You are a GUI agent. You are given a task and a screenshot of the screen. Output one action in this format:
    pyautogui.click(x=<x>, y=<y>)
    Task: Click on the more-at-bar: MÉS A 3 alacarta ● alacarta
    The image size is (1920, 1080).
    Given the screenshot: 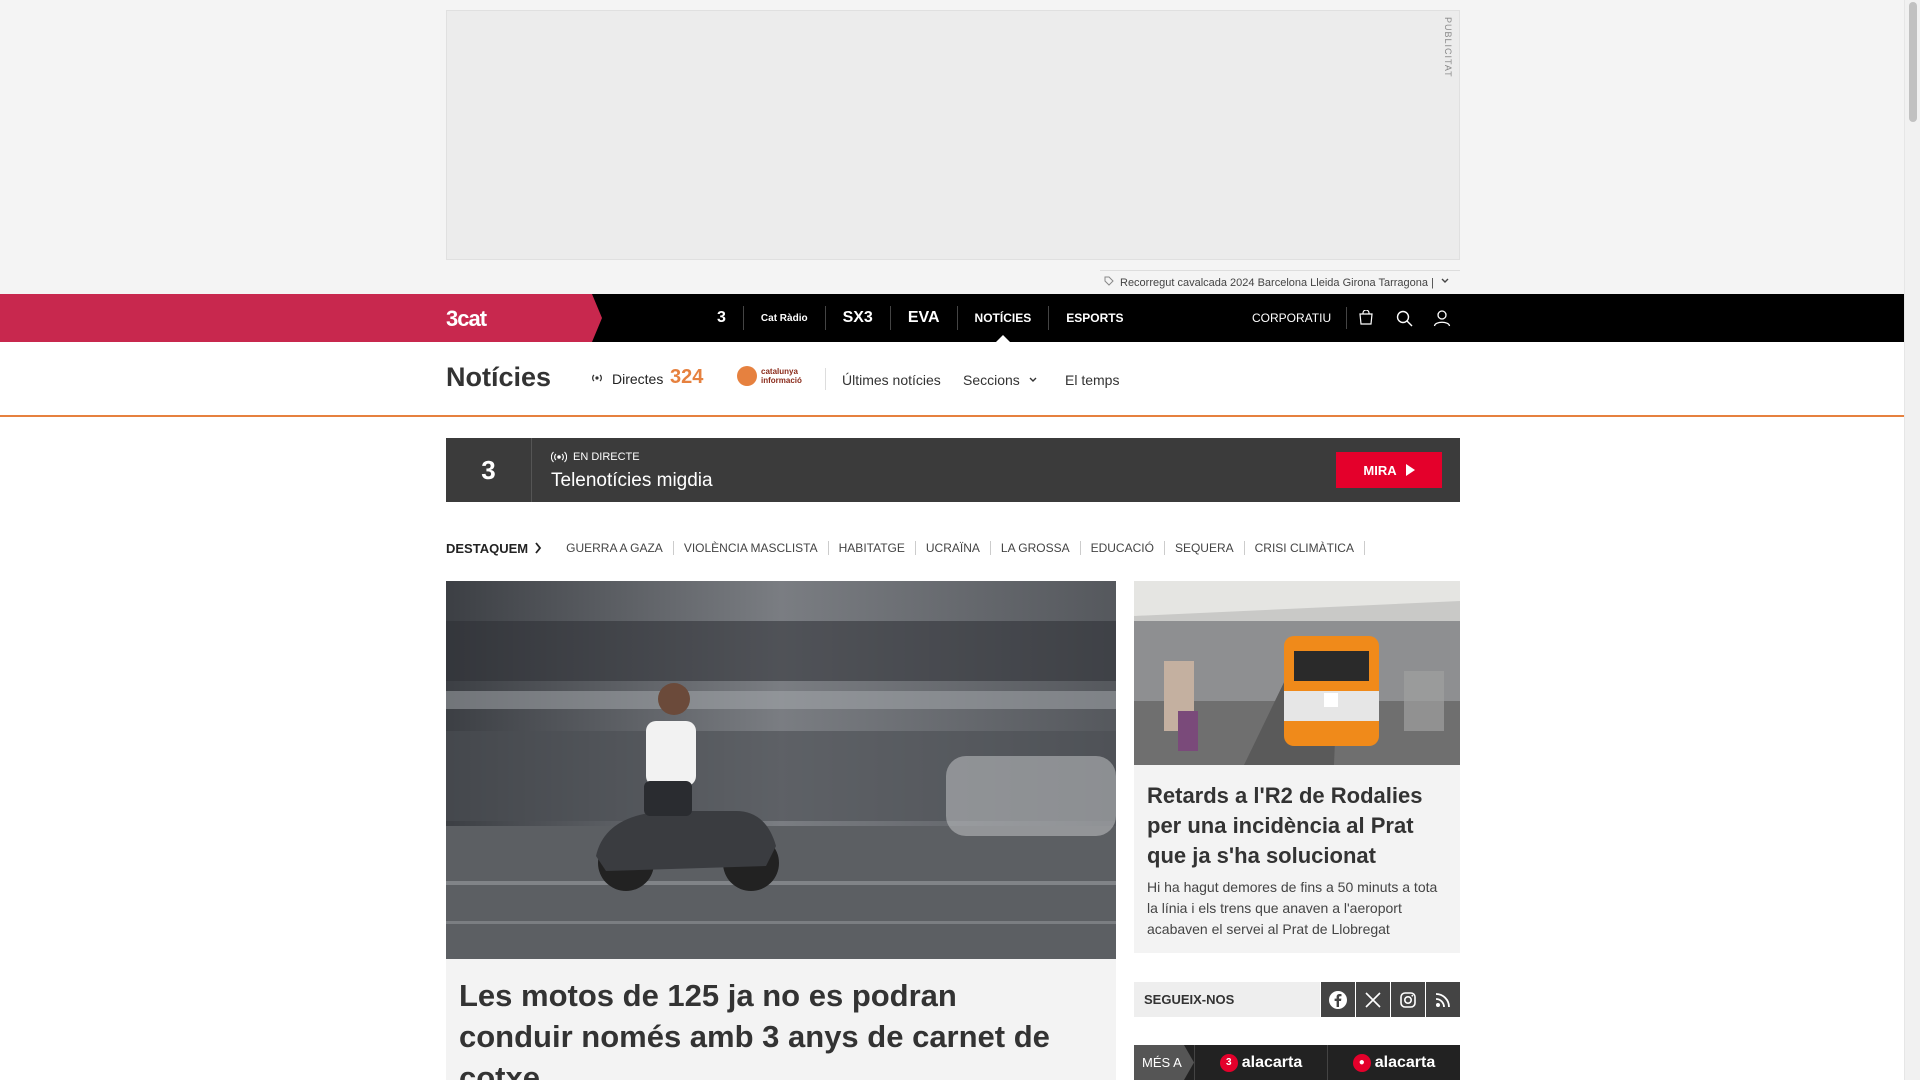 What is the action you would take?
    pyautogui.click(x=1297, y=1062)
    